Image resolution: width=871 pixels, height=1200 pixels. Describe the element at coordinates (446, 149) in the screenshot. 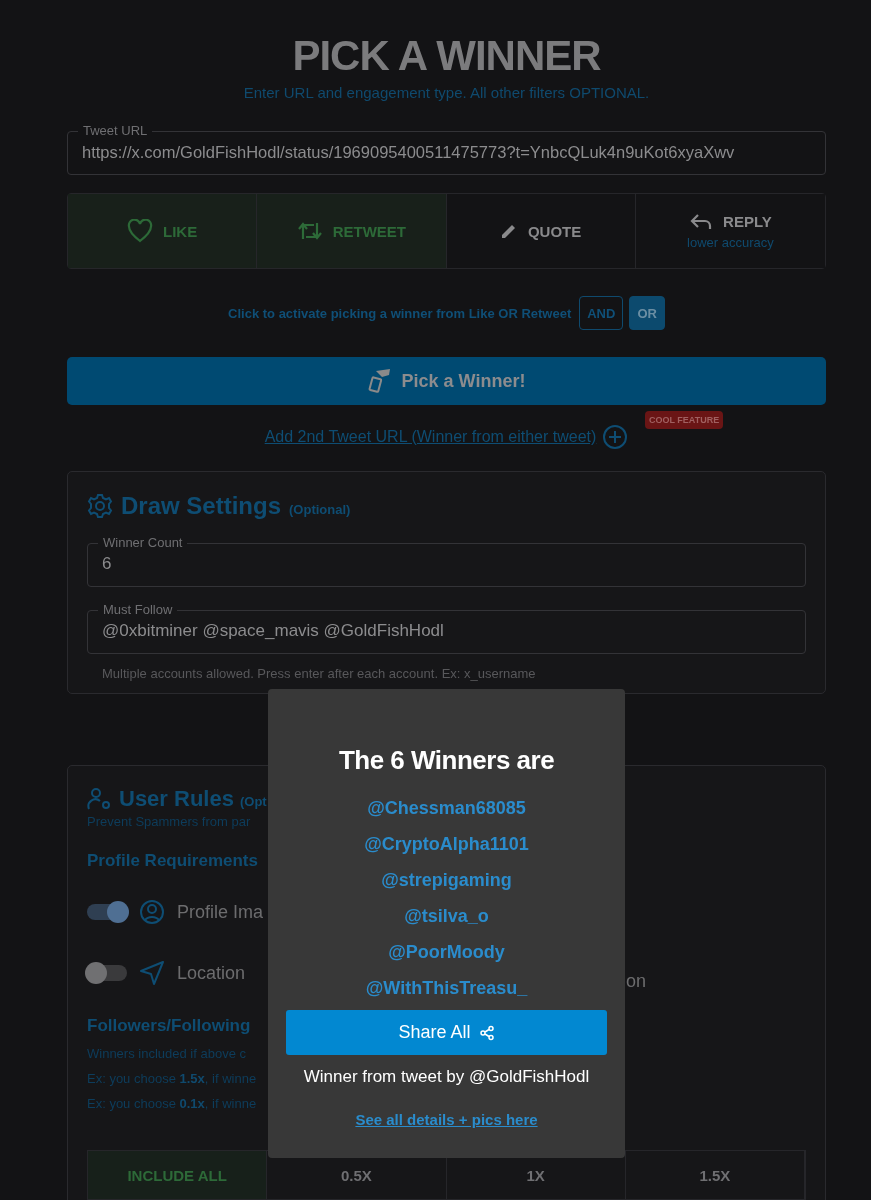

I see `tweet-url-field: Tweet URL https://x.com/GoldFishHodl/status/1969095400511475773?t=YnbcQLuk4n9uKot6xyaXwv` at that location.